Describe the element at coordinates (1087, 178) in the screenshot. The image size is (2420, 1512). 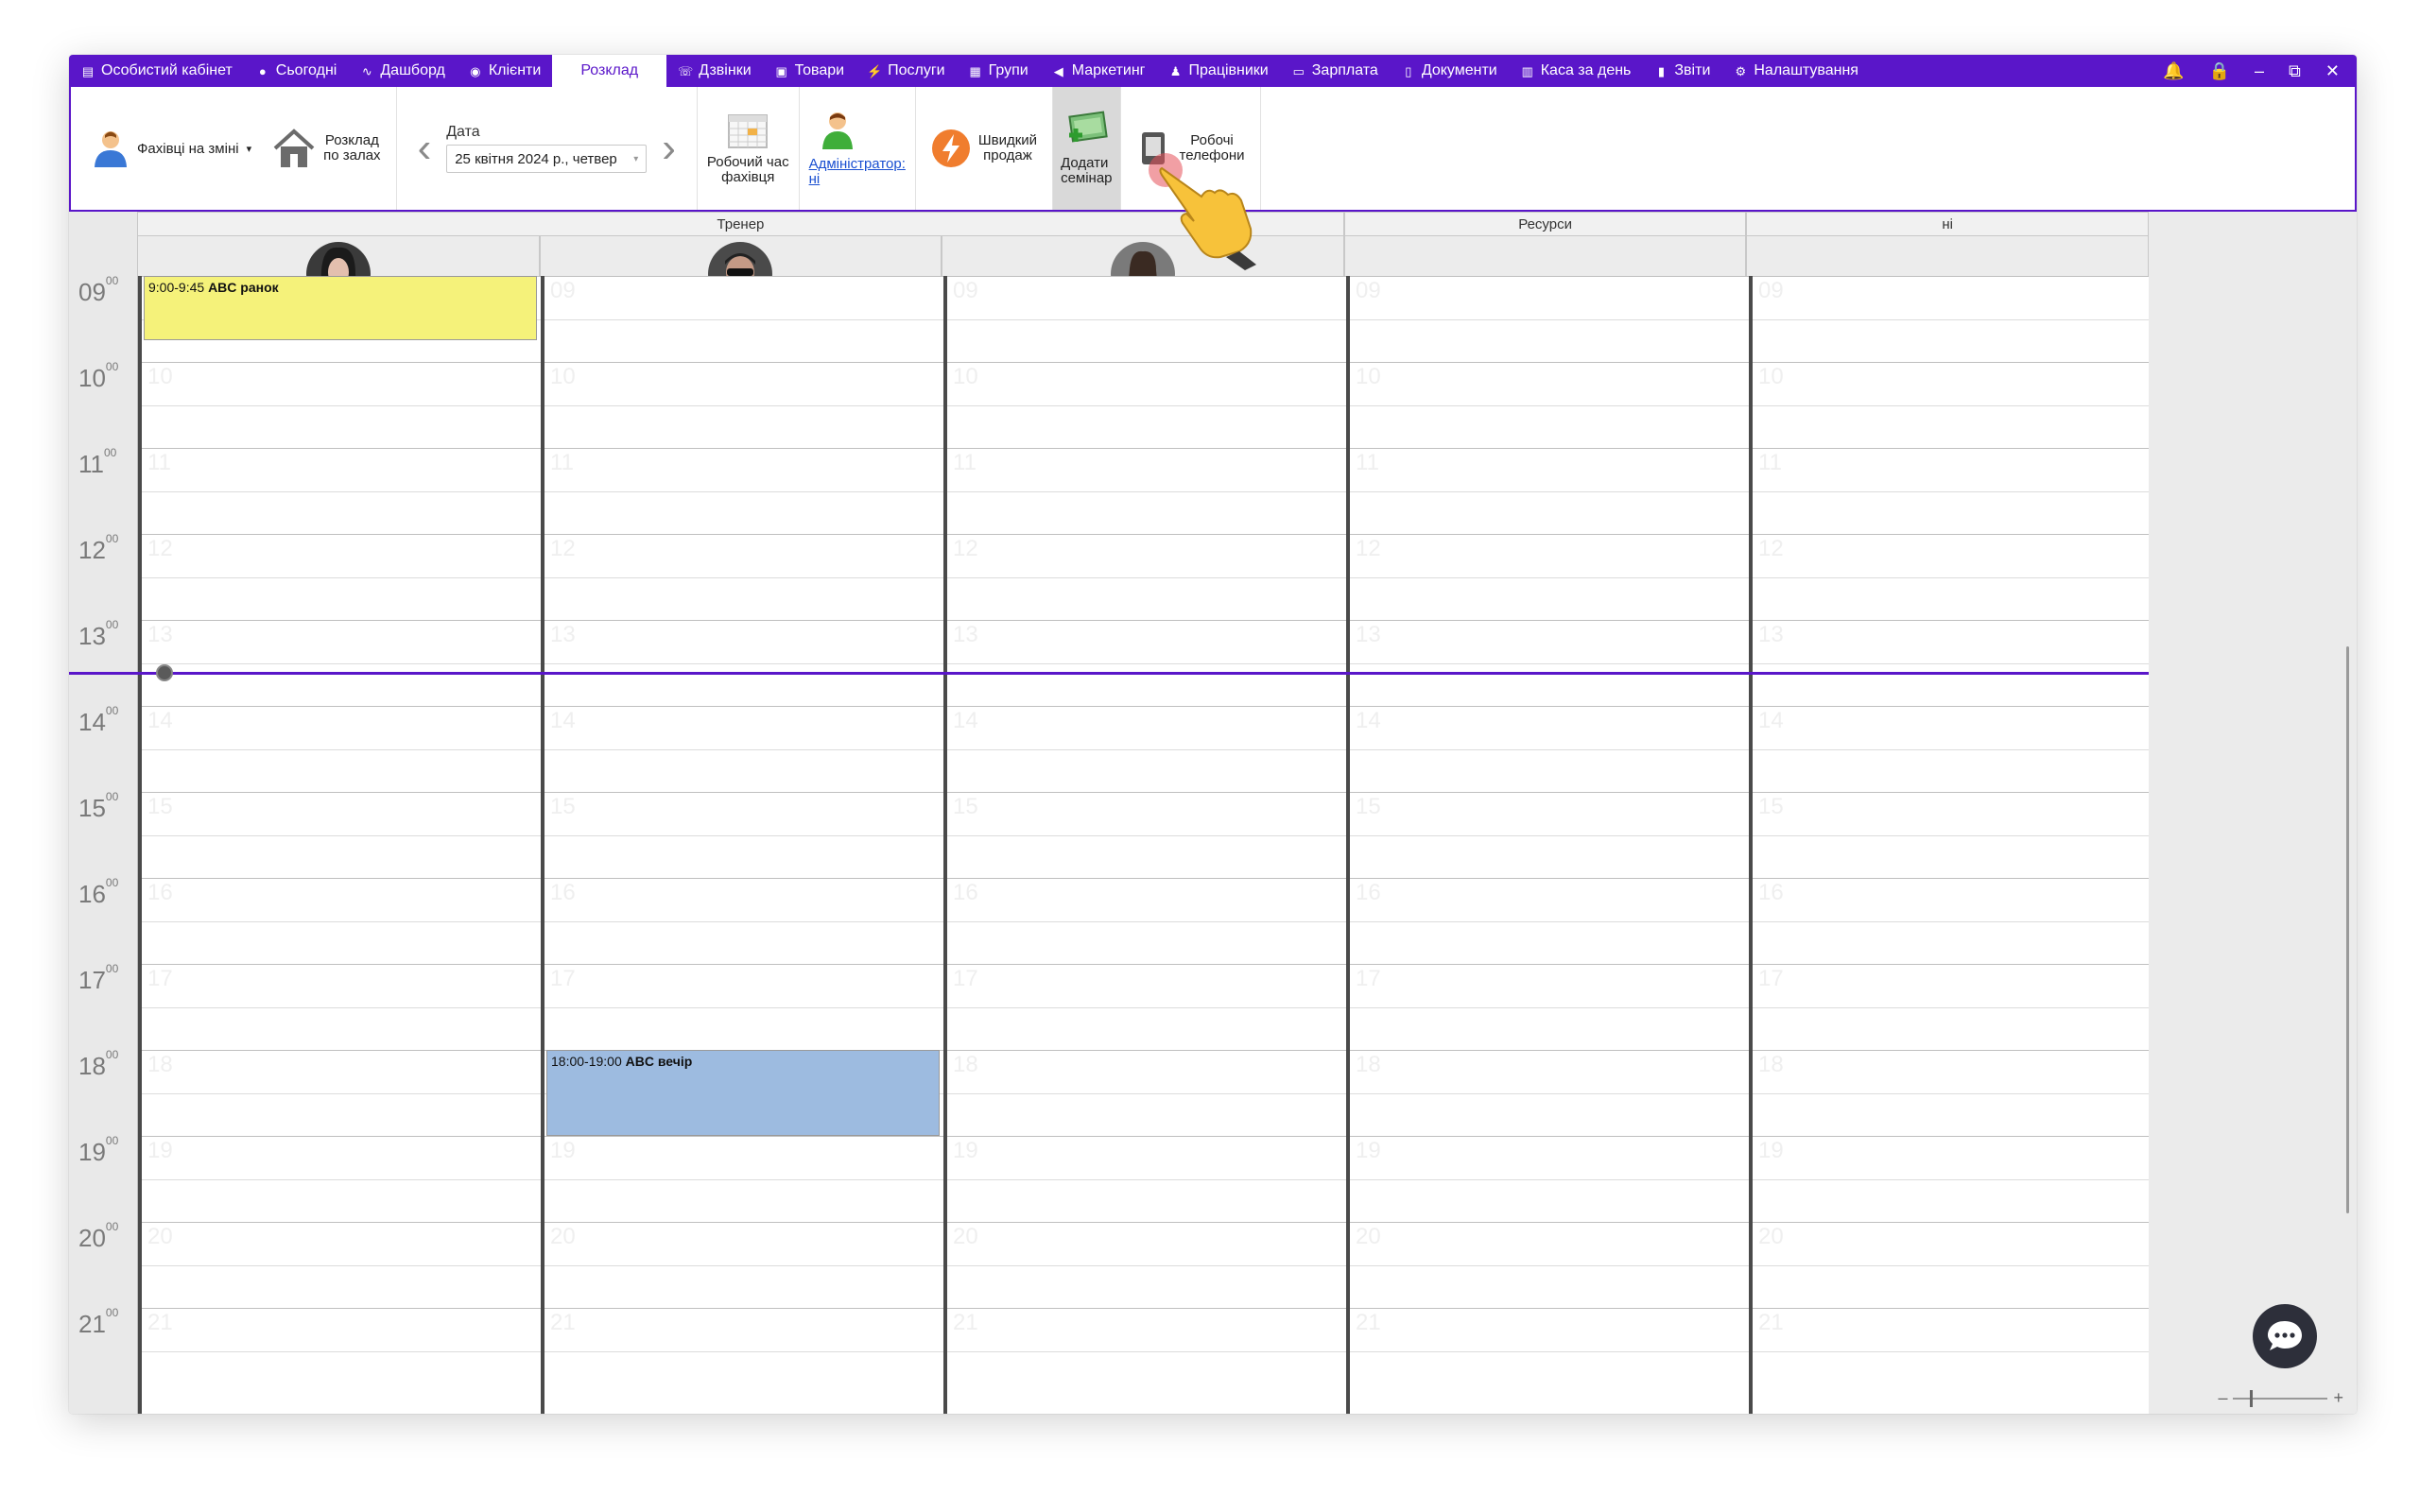
I see `add-seminar-line2: семінар` at that location.